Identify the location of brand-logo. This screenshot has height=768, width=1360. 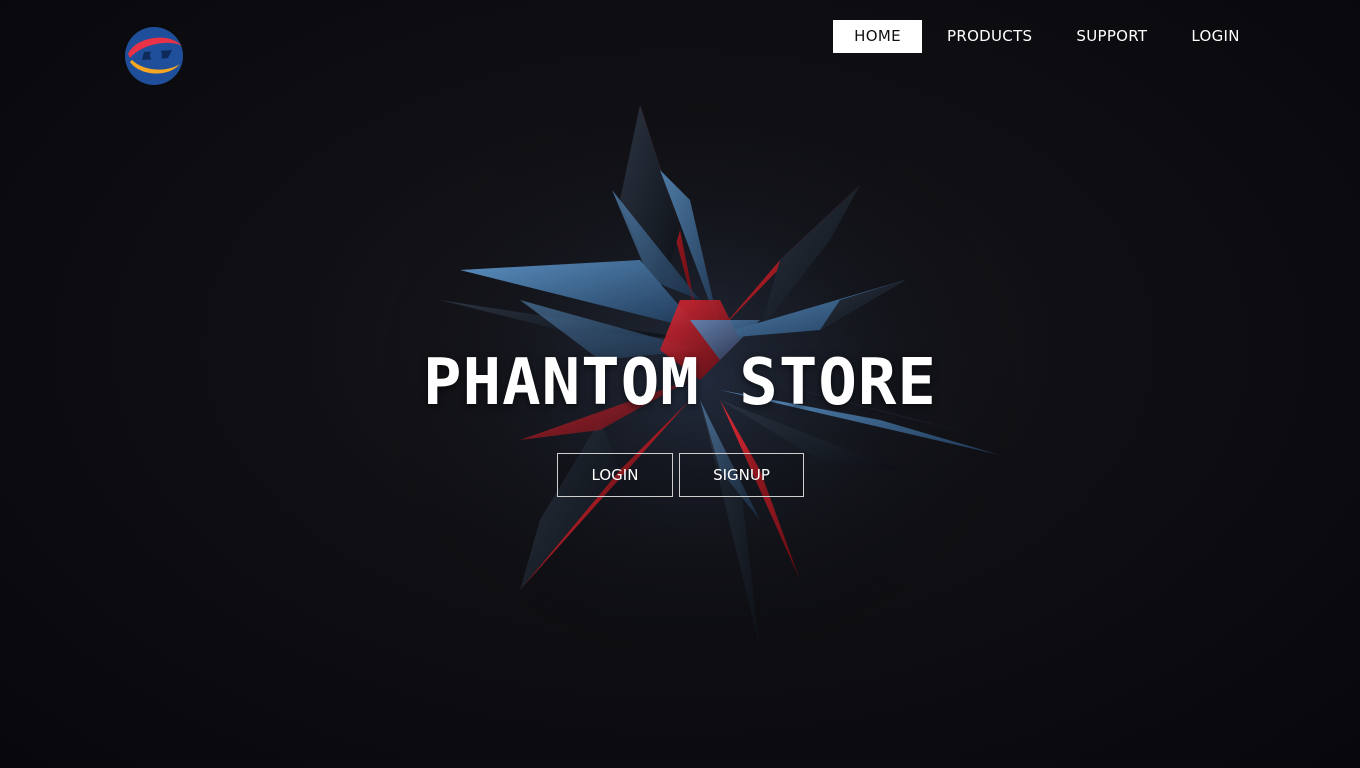
(154, 56).